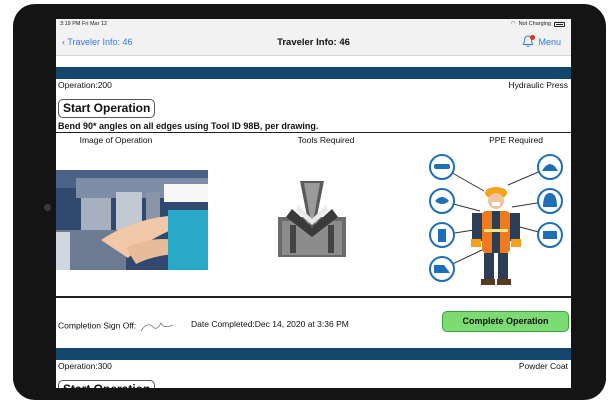 This screenshot has height=405, width=613. Describe the element at coordinates (529, 41) in the screenshot. I see `bell-icon` at that location.